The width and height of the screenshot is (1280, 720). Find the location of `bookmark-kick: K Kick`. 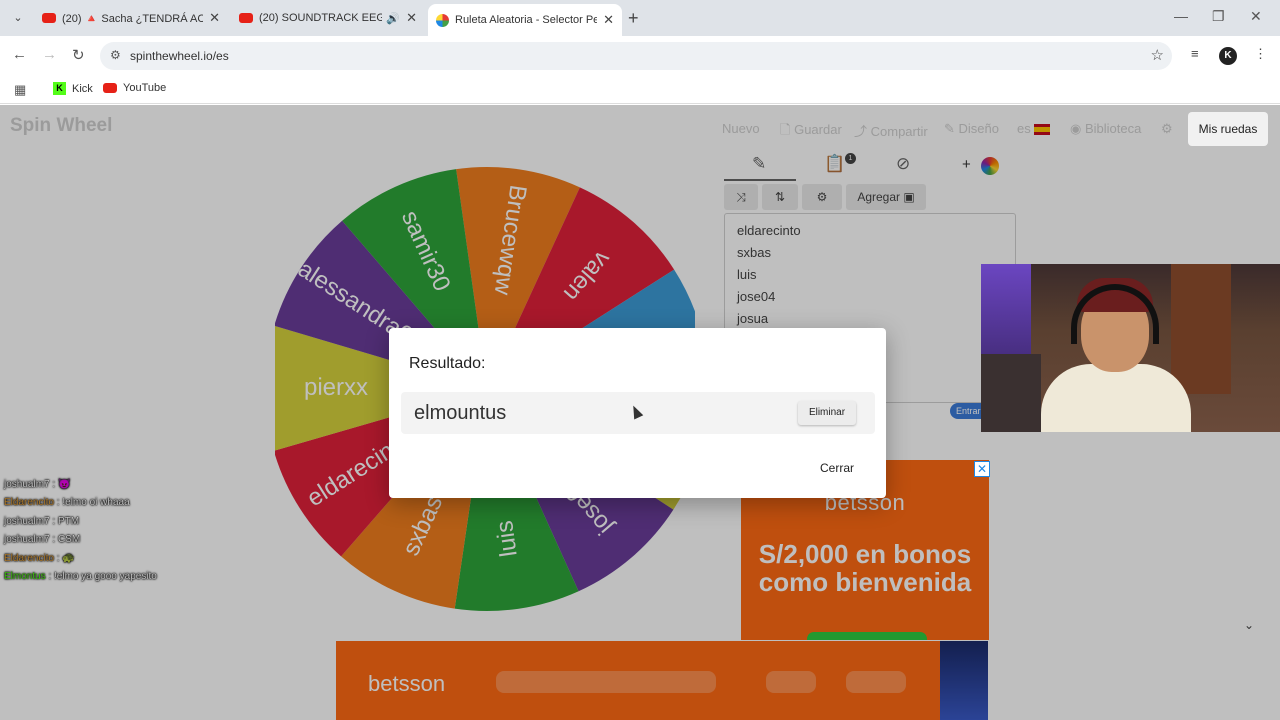

bookmark-kick: K Kick is located at coordinates (73, 88).